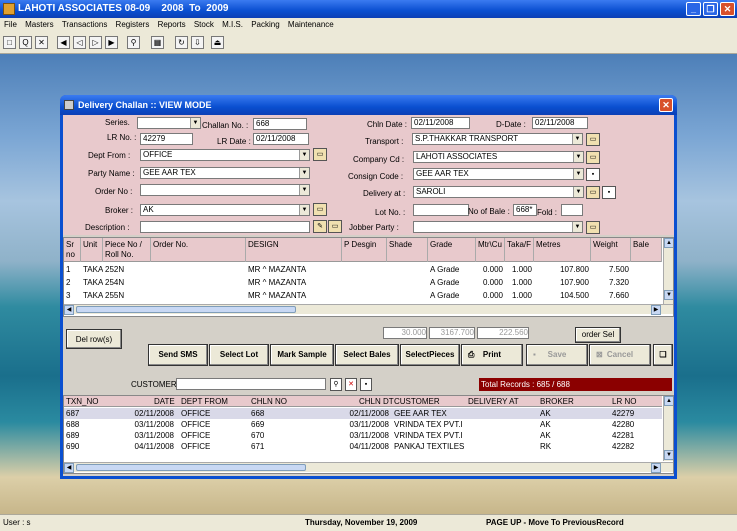 The width and height of the screenshot is (737, 531). I want to click on prev-record-icon: ◁, so click(79, 42).